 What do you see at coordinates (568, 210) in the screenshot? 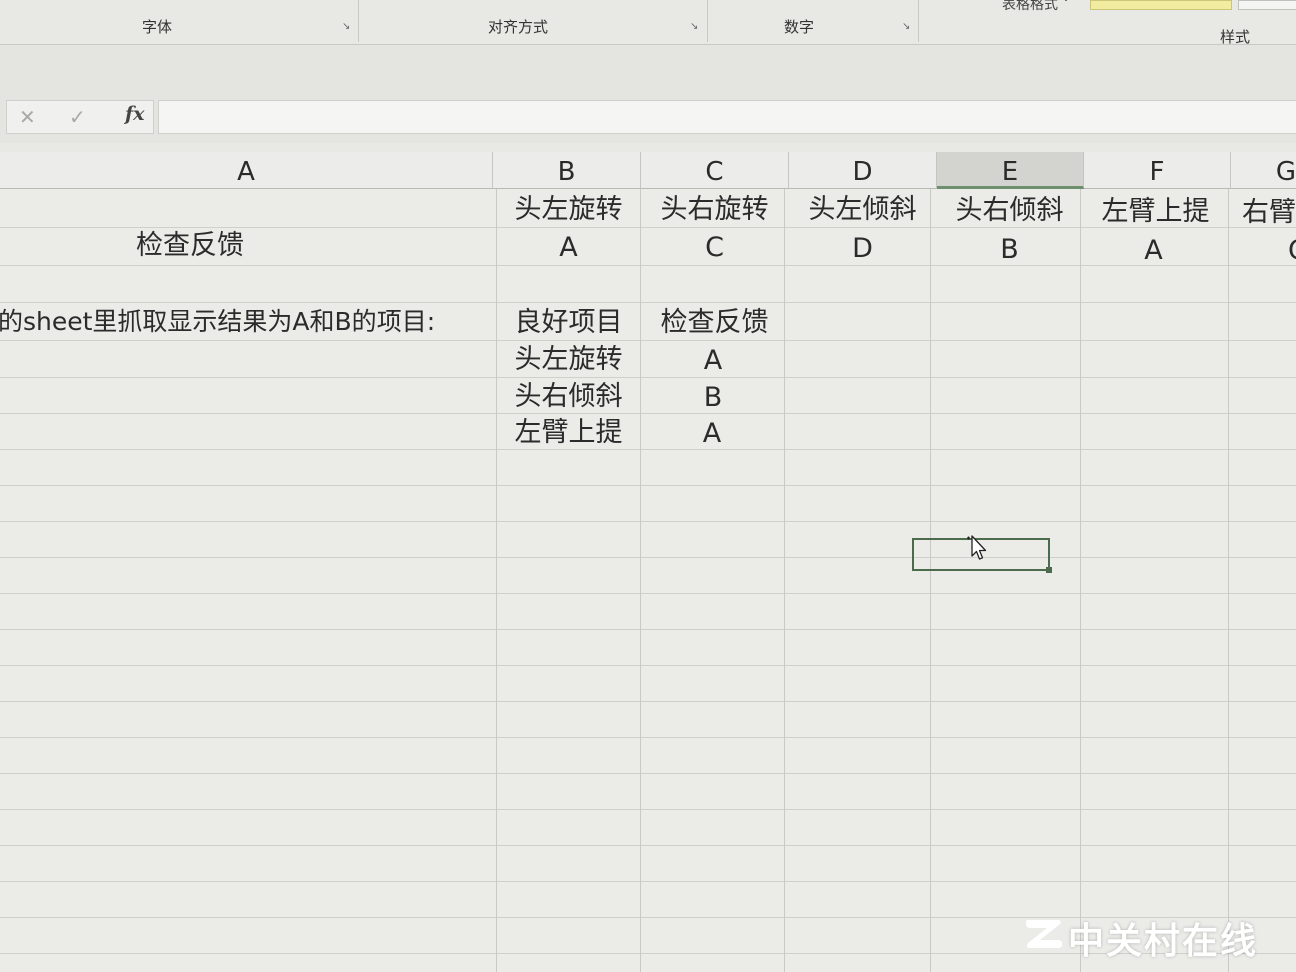
I see `cell-b1: 头左旋转` at bounding box center [568, 210].